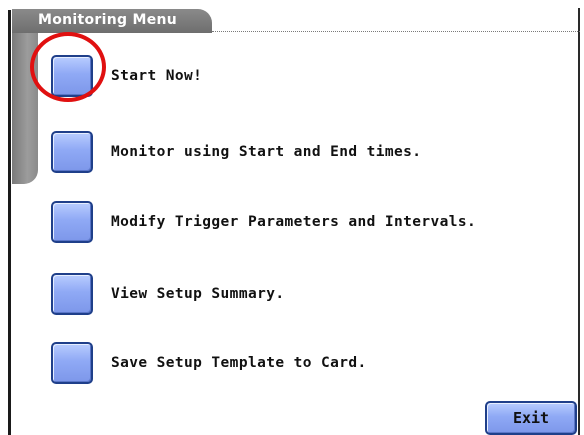  What do you see at coordinates (396, 31) in the screenshot?
I see `frame-top-divider` at bounding box center [396, 31].